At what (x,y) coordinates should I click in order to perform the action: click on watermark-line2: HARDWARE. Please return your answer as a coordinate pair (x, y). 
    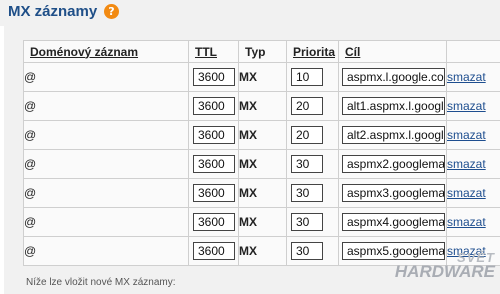
    Looking at the image, I should click on (444, 271).